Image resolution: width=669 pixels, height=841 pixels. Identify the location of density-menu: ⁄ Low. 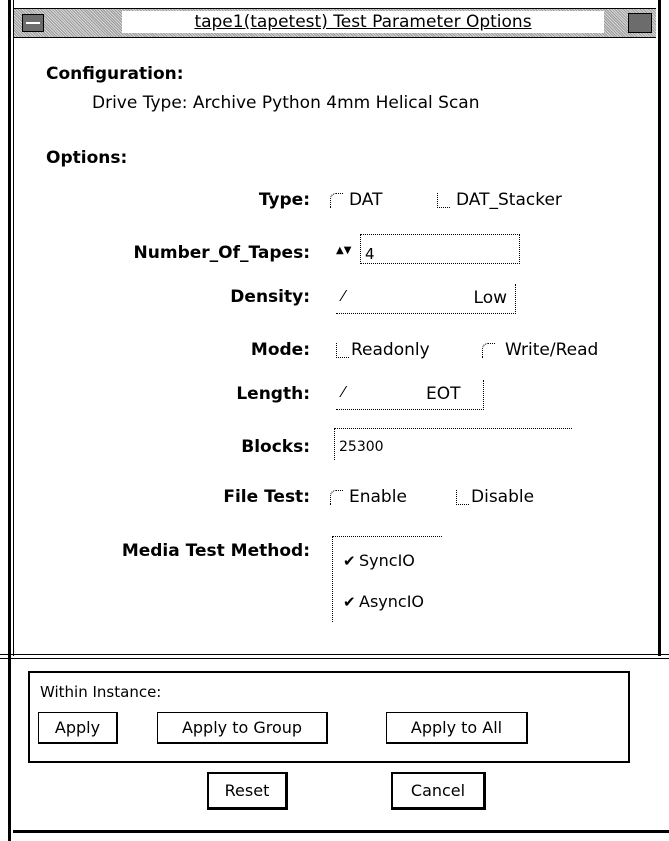
(426, 299).